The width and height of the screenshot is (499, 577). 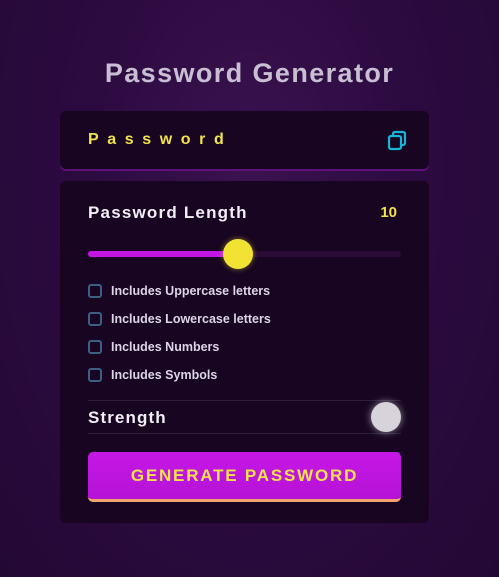 I want to click on password-output-text: Password, so click(x=160, y=139).